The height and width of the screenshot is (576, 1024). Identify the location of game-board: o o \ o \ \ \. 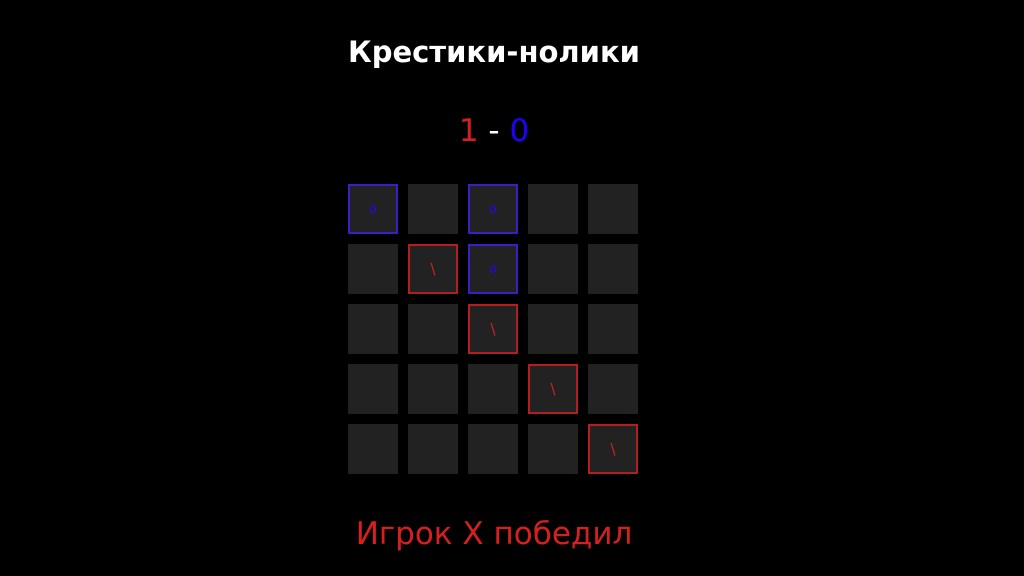
(494, 330).